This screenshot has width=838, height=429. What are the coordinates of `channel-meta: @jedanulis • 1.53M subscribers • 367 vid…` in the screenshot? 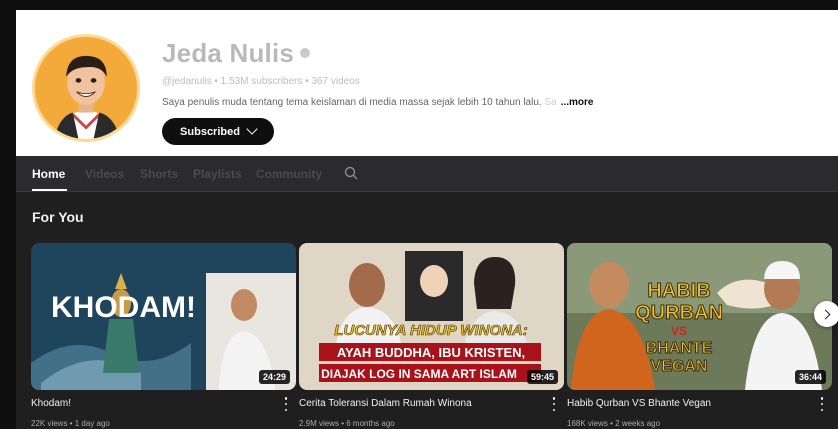 It's located at (261, 81).